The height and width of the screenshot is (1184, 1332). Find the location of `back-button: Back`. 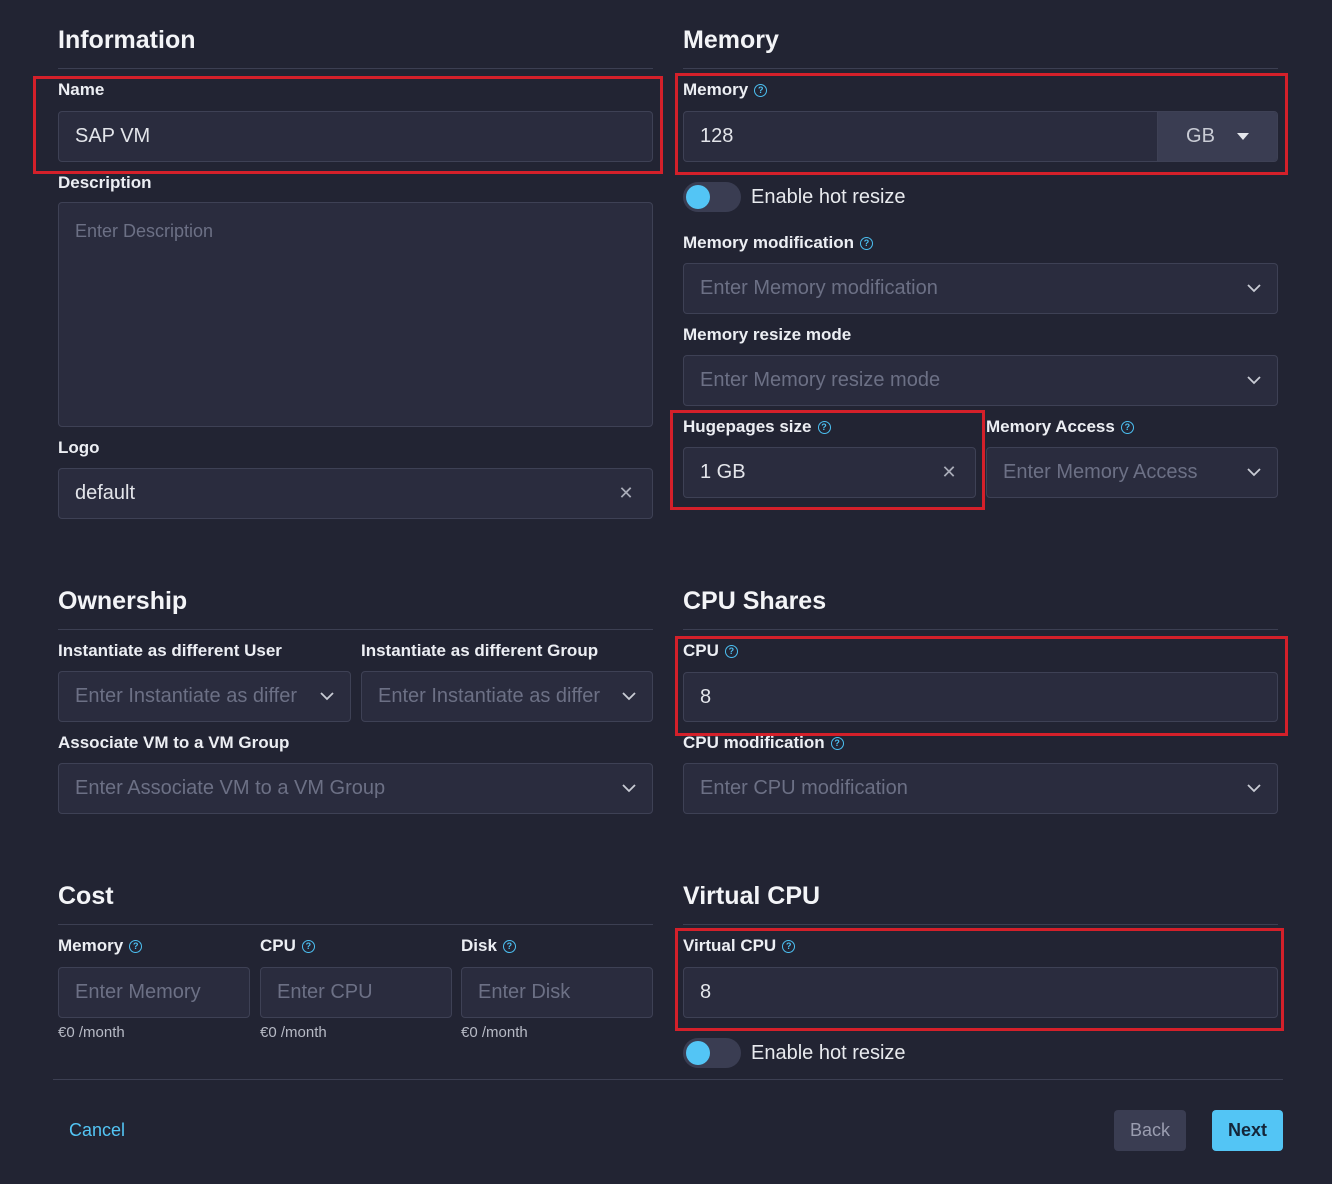

back-button: Back is located at coordinates (1150, 1130).